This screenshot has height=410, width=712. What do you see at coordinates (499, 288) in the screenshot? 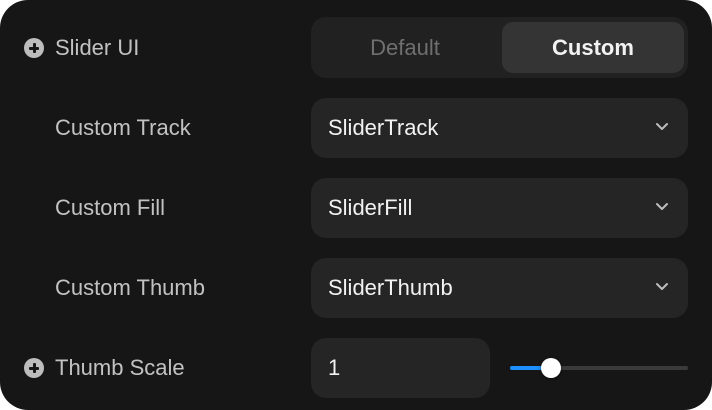
I see `custom-thumb-select: SliderThumb` at bounding box center [499, 288].